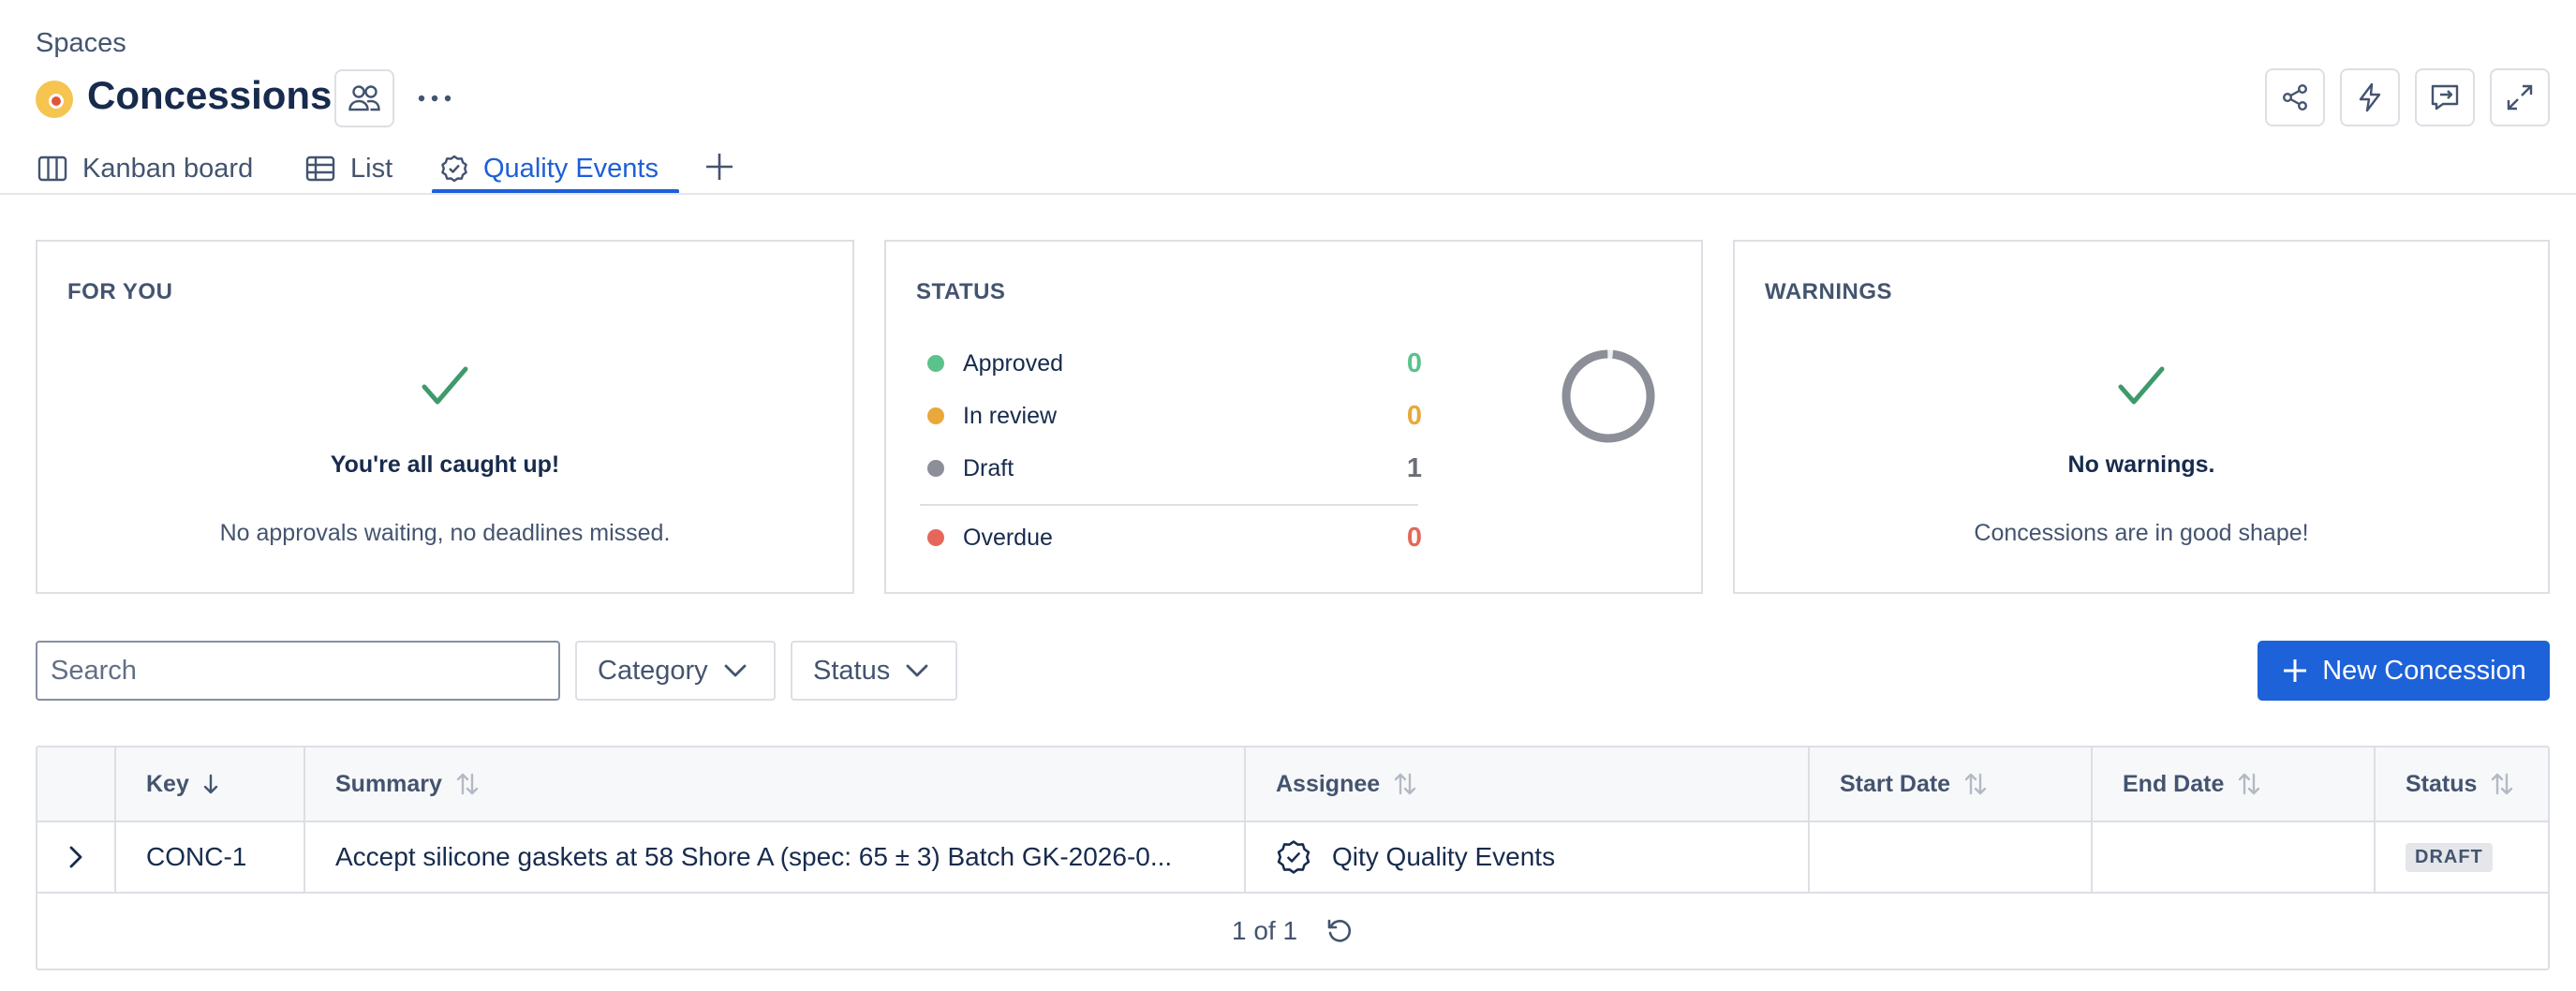  What do you see at coordinates (54, 99) in the screenshot?
I see `space-logo` at bounding box center [54, 99].